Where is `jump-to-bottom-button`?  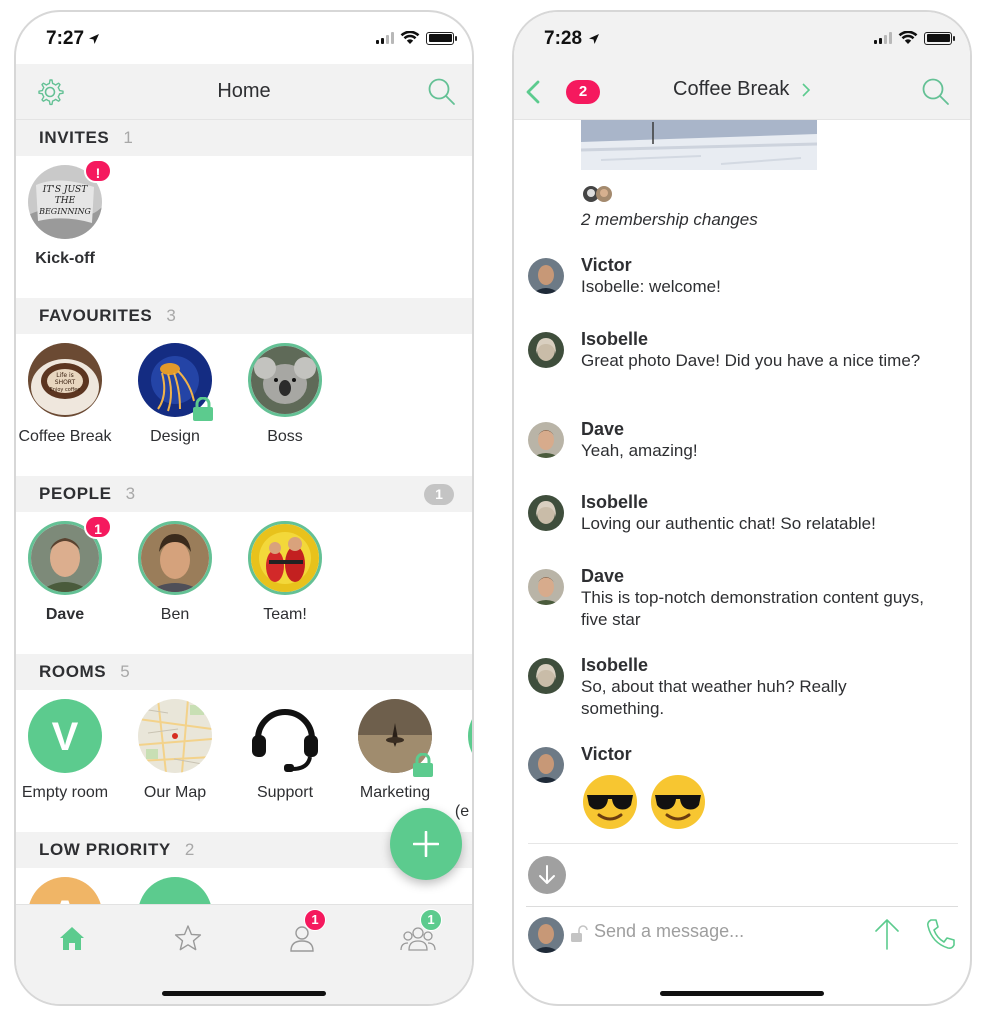
jump-to-bottom-button is located at coordinates (547, 875).